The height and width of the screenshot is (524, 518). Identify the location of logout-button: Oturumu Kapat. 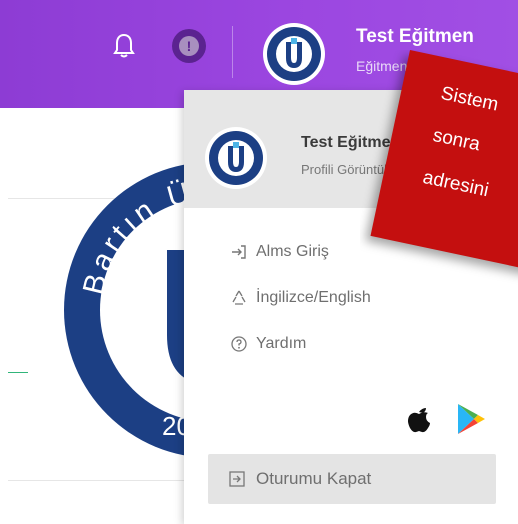
(352, 479).